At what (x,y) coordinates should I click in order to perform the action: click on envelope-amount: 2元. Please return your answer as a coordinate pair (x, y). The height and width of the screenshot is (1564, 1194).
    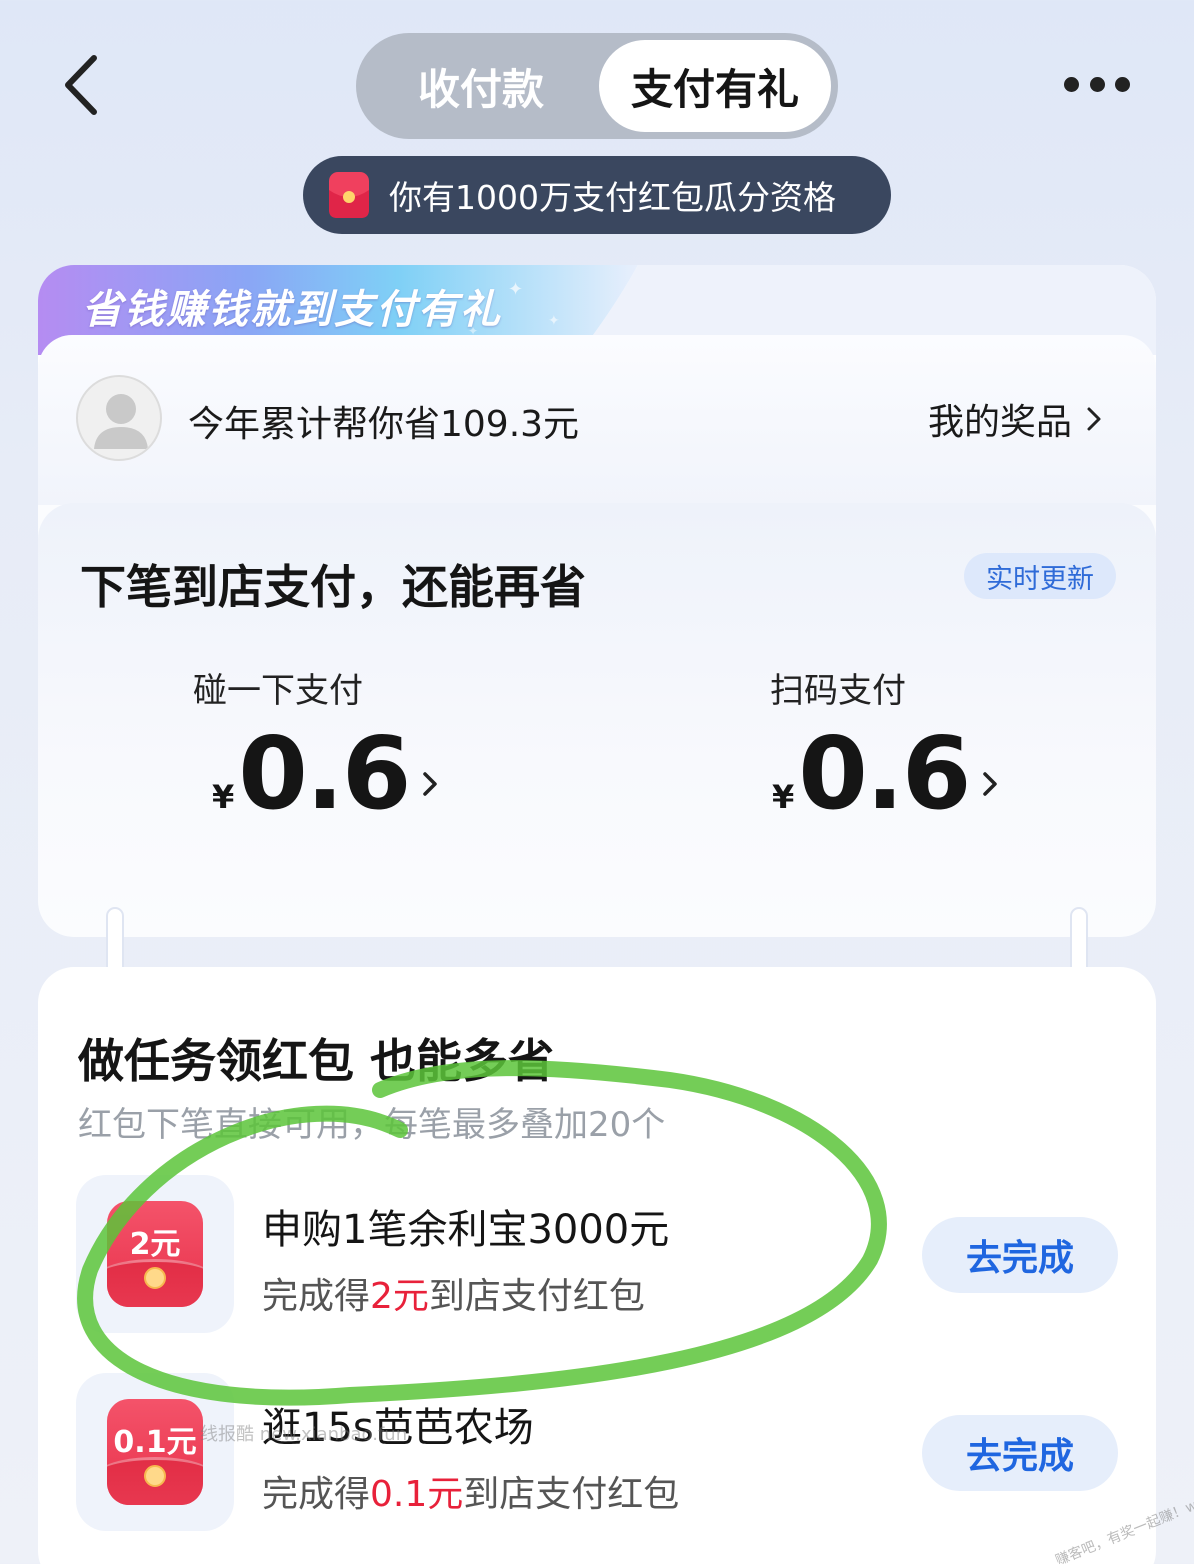
    Looking at the image, I should click on (155, 1244).